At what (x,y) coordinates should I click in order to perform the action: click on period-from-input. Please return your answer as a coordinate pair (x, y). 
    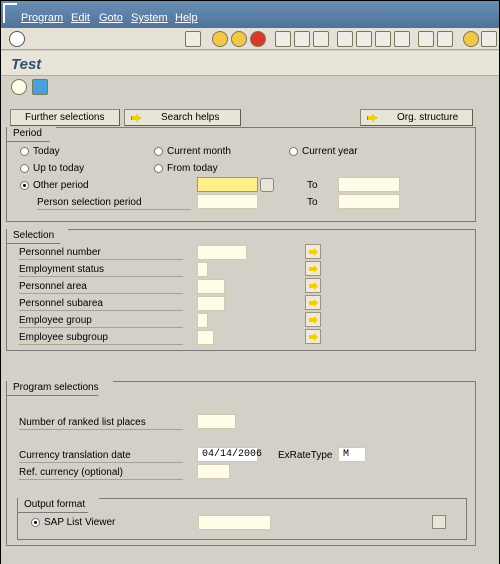
    Looking at the image, I should click on (227, 184).